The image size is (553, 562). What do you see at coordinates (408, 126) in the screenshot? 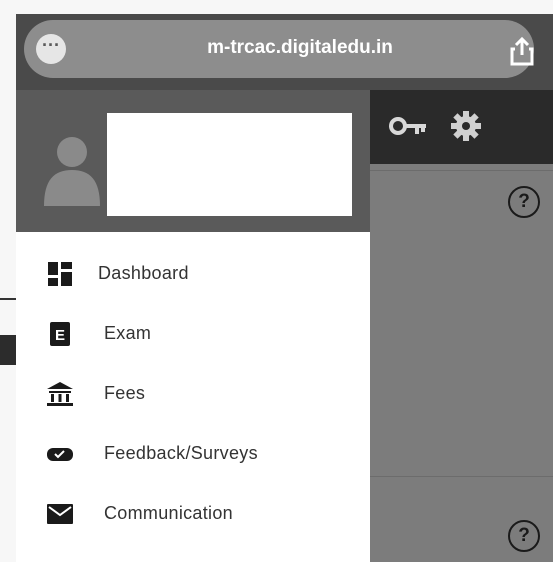
I see `key-icon` at bounding box center [408, 126].